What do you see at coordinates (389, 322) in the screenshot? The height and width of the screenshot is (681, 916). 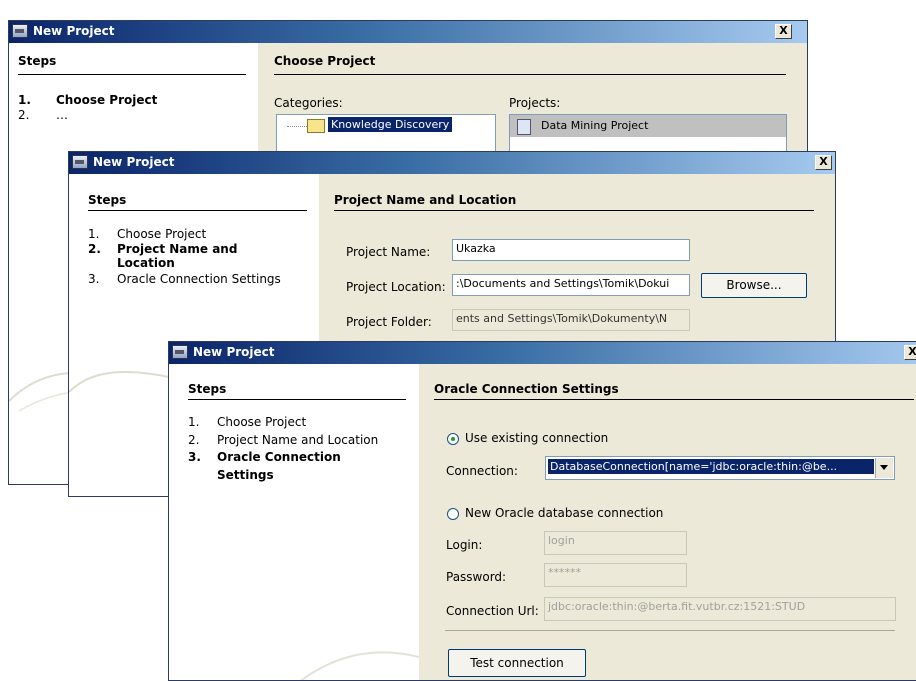 I see `project-folder-label: Project Folder:` at bounding box center [389, 322].